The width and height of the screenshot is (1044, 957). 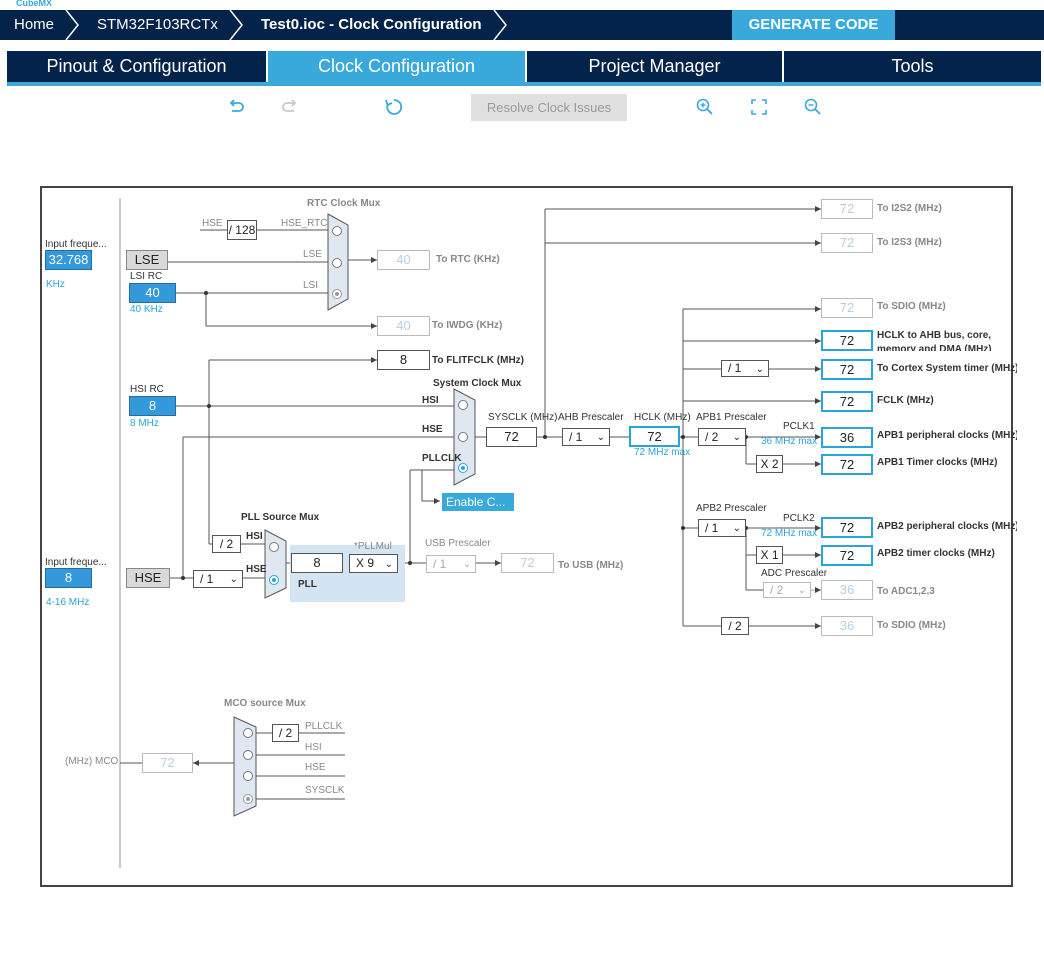 What do you see at coordinates (248, 799) in the screenshot?
I see `mco-mux-radio-sysclk` at bounding box center [248, 799].